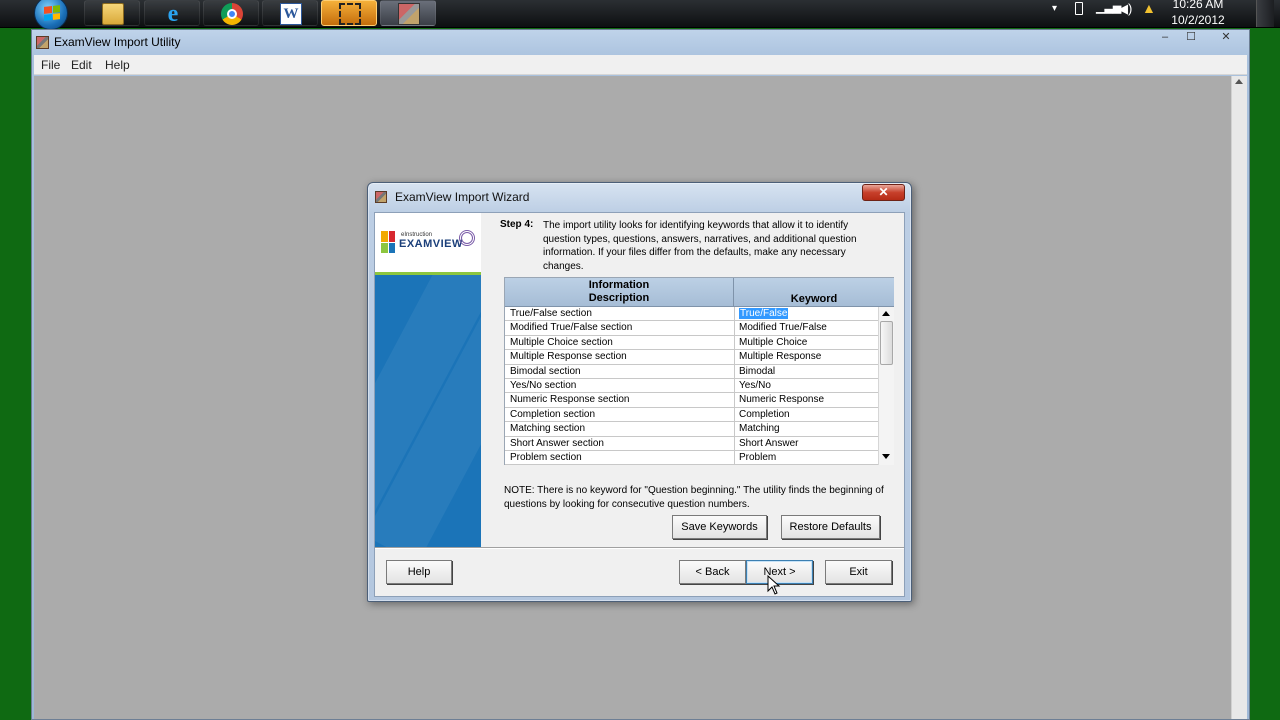  I want to click on table-row: Matching section Matching, so click(691, 429).